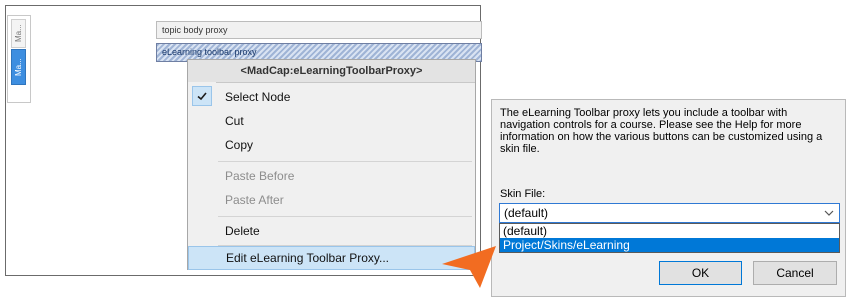 The height and width of the screenshot is (297, 846). I want to click on skin-option-default: (default), so click(669, 231).